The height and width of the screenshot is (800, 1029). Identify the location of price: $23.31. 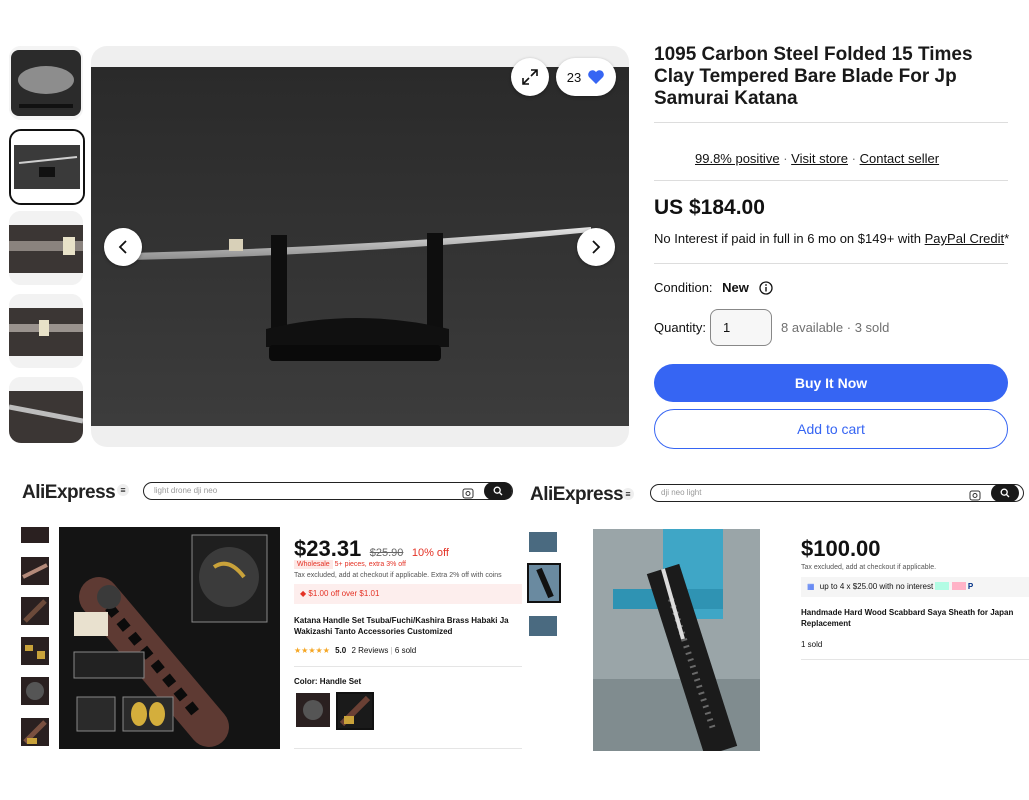
(328, 548).